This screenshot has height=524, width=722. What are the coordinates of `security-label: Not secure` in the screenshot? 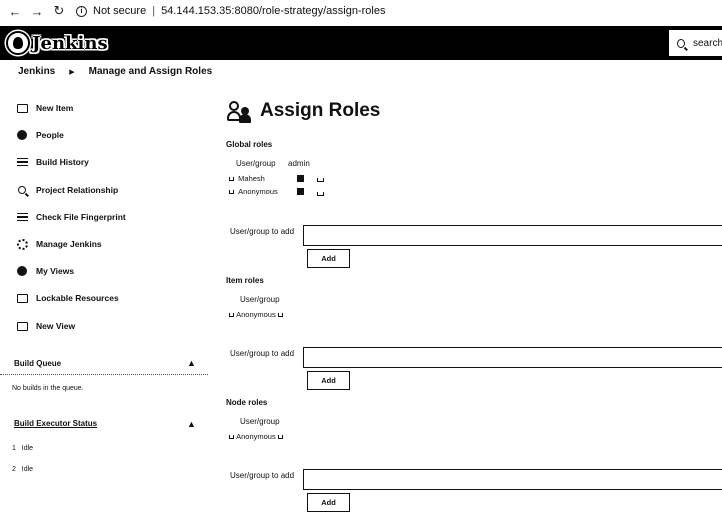 It's located at (120, 11).